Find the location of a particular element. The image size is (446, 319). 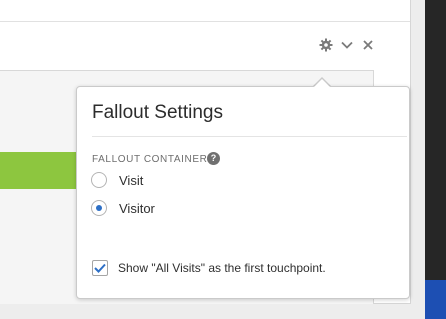

fallout-bar is located at coordinates (39, 170).